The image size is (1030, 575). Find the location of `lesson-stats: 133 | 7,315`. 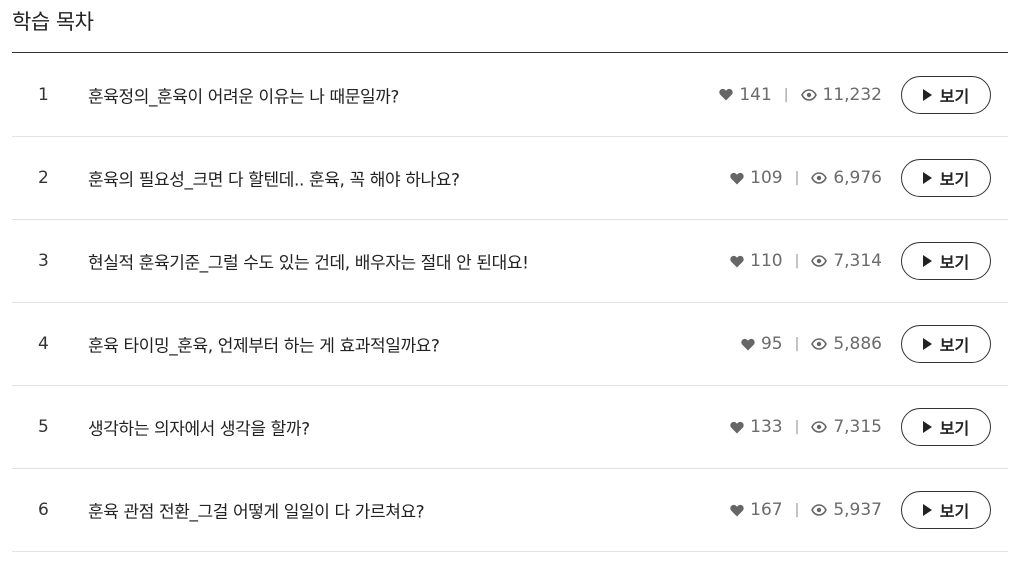

lesson-stats: 133 | 7,315 is located at coordinates (806, 427).